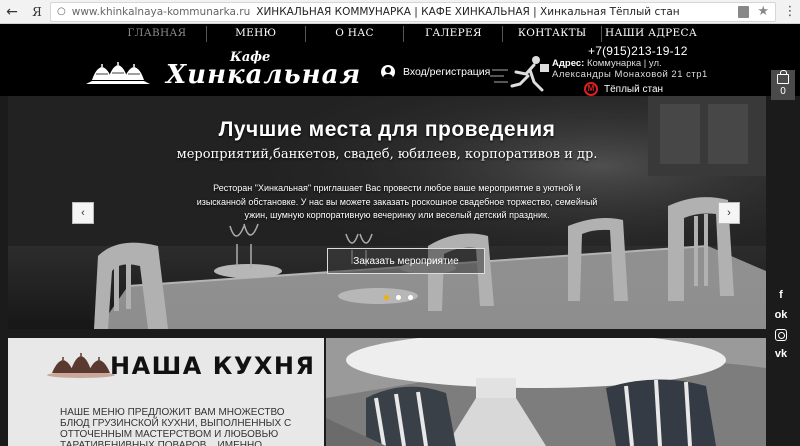 The width and height of the screenshot is (800, 446). Describe the element at coordinates (624, 63) in the screenshot. I see `address-text-1: Коммунарка | ул.` at that location.